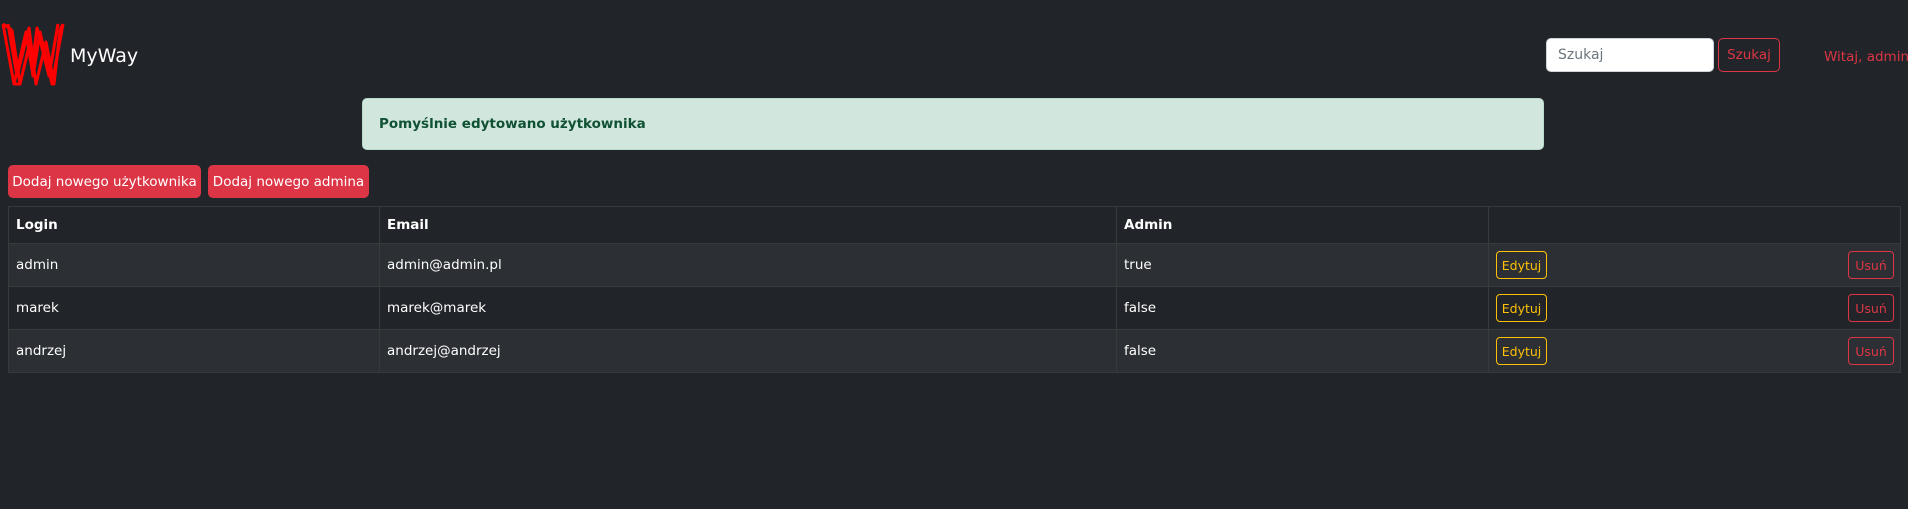 Image resolution: width=1908 pixels, height=509 pixels. Describe the element at coordinates (1302, 265) in the screenshot. I see `cell-admin: true` at that location.